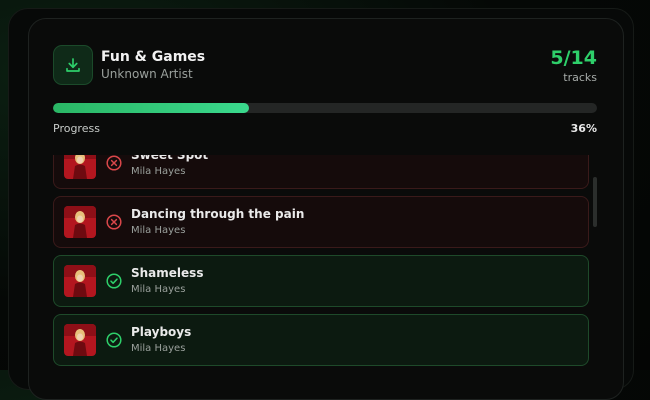  What do you see at coordinates (580, 77) in the screenshot?
I see `track-count-label: tracks` at bounding box center [580, 77].